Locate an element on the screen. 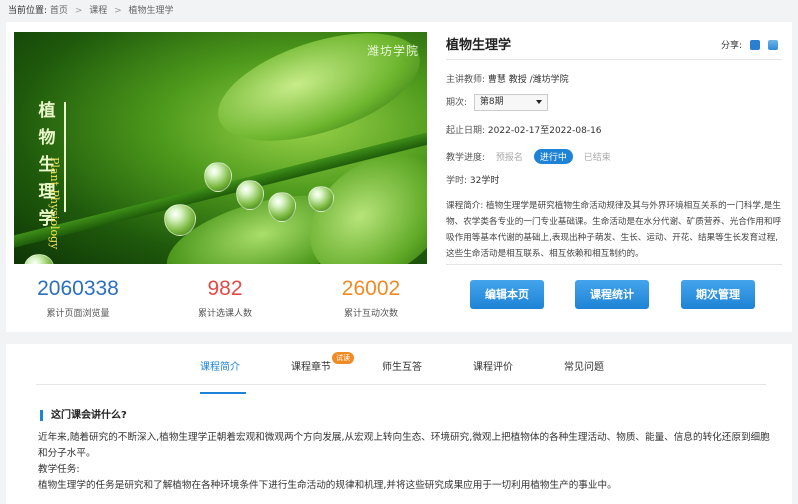  breadcrumb: 当前位置: 首页 > 课程 > 植物生理学 is located at coordinates (91, 9).